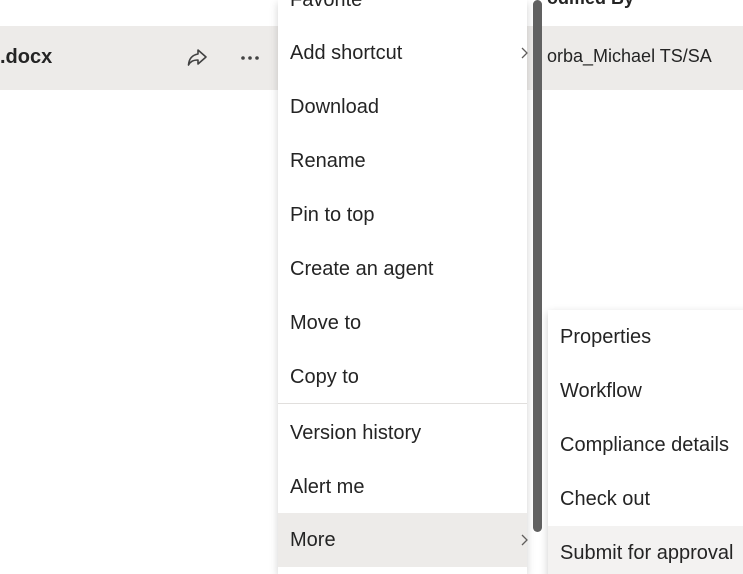  What do you see at coordinates (402, 13) in the screenshot?
I see `menu-item-favorite: Favorite` at bounding box center [402, 13].